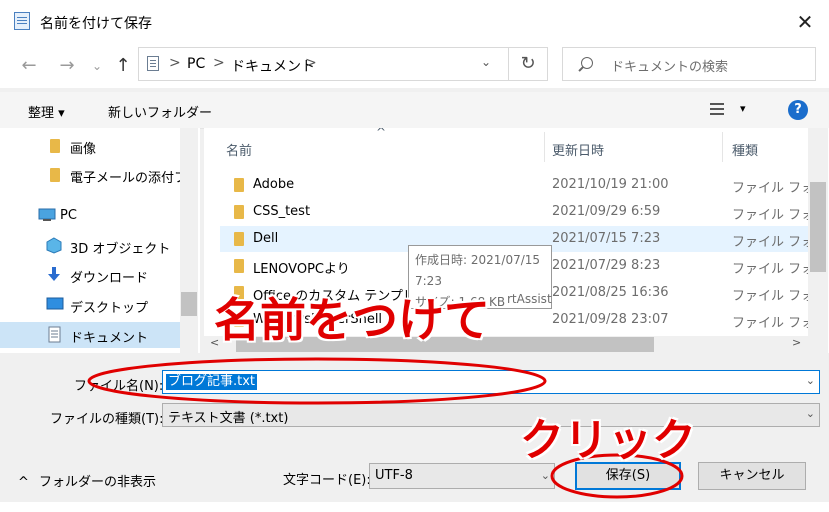  I want to click on annotation-name-hint: 名前をつけて, so click(352, 320).